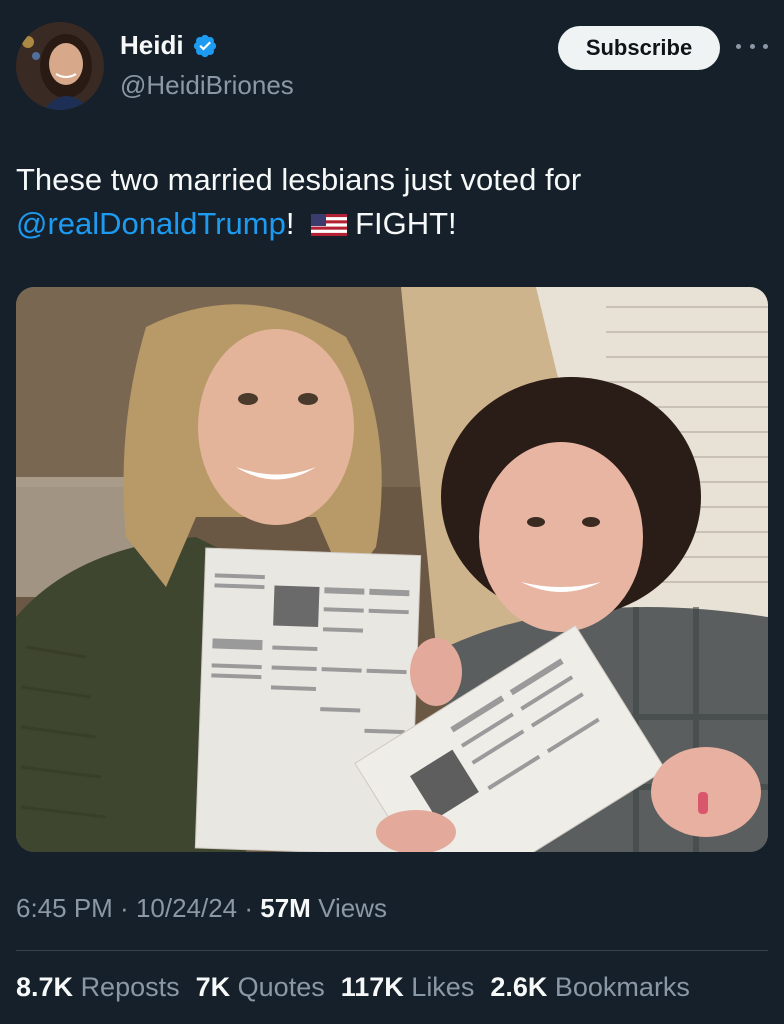 This screenshot has width=784, height=1024. What do you see at coordinates (329, 225) in the screenshot?
I see `us-flag-icon` at bounding box center [329, 225].